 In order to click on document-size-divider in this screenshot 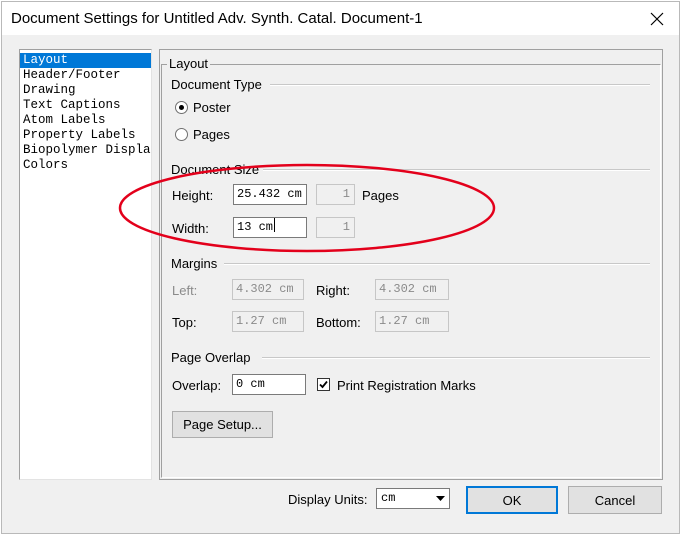, I will do `click(456, 170)`.